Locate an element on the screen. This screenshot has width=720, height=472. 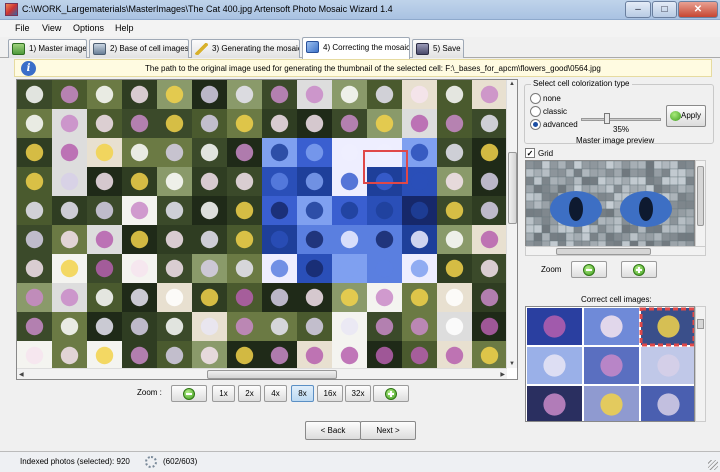
back-button: < Back is located at coordinates (333, 430).